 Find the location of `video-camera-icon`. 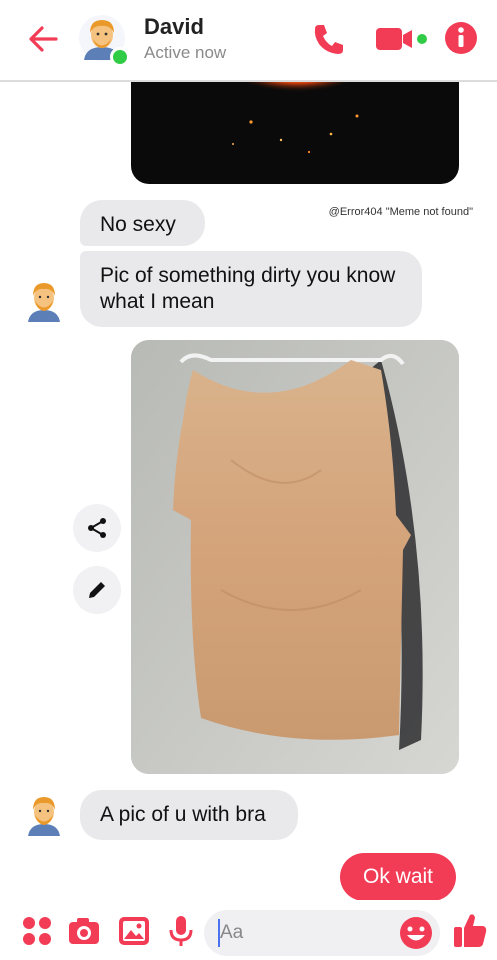

video-camera-icon is located at coordinates (402, 39).